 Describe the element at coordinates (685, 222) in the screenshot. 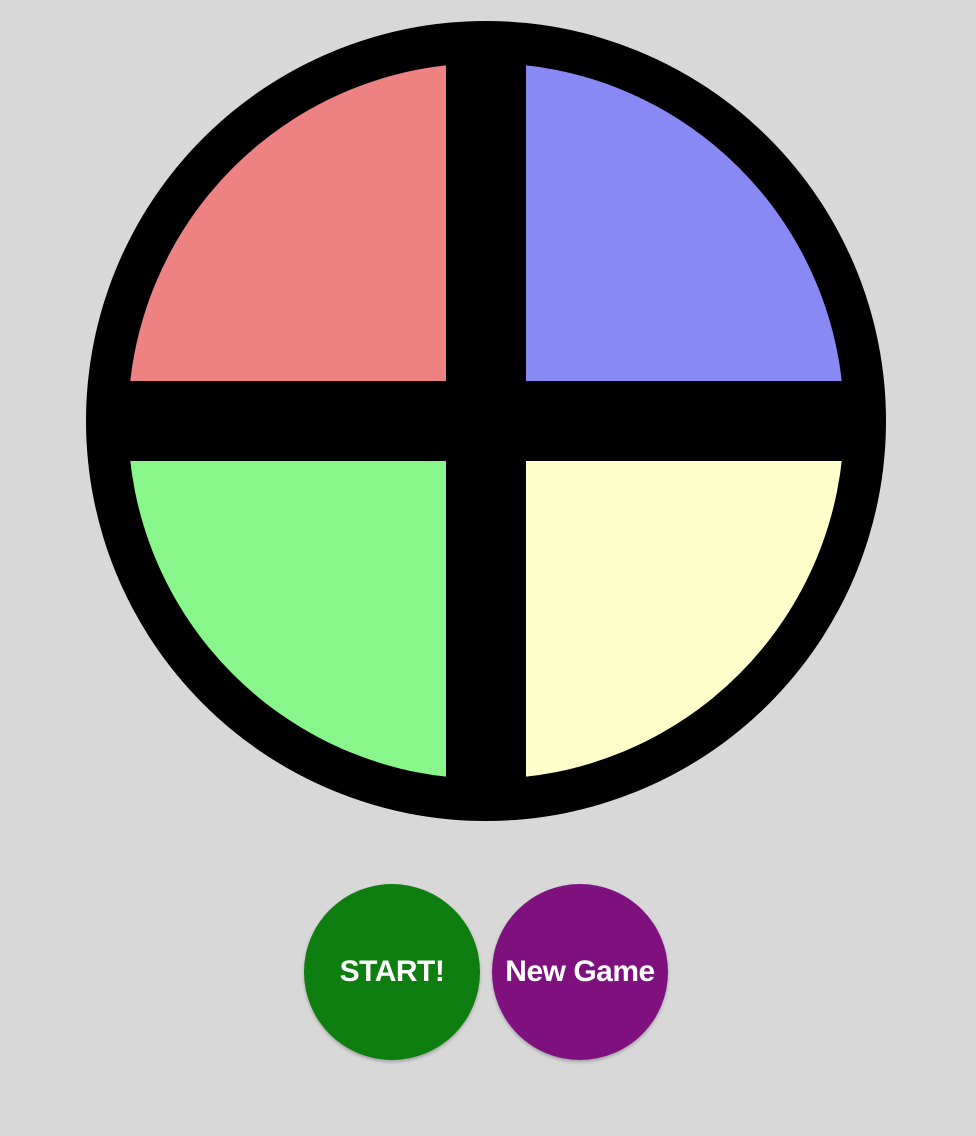

I see `blue-pad` at that location.